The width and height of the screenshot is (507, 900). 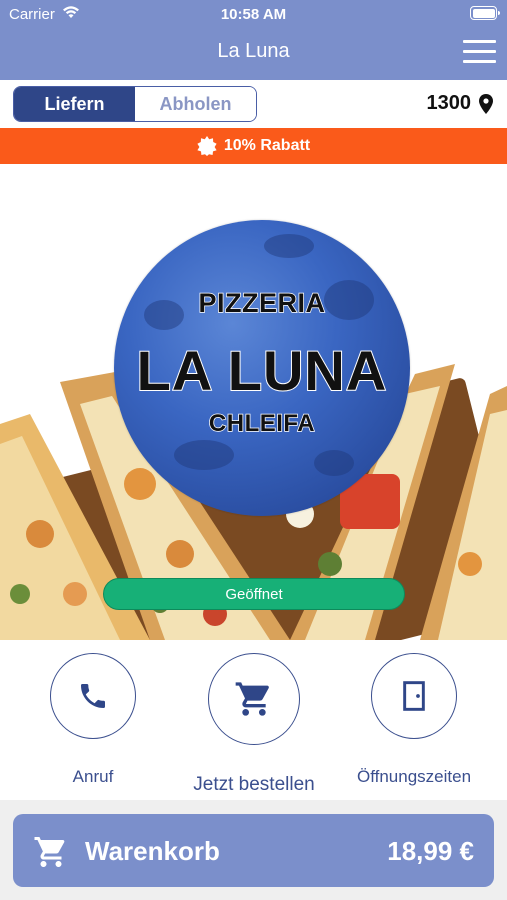 I want to click on page-title: La Luna, so click(x=253, y=51).